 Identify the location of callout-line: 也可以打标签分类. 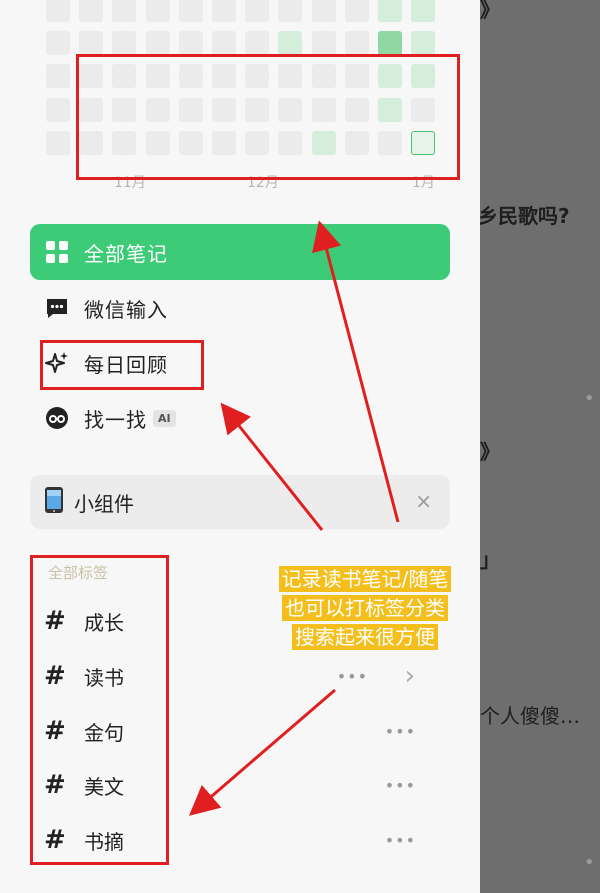
(365, 608).